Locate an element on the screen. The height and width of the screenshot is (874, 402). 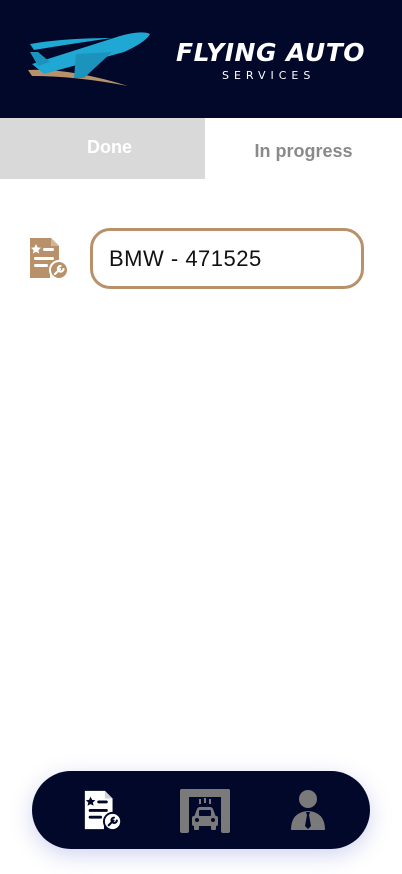
tab-in-progress: In progress is located at coordinates (303, 148).